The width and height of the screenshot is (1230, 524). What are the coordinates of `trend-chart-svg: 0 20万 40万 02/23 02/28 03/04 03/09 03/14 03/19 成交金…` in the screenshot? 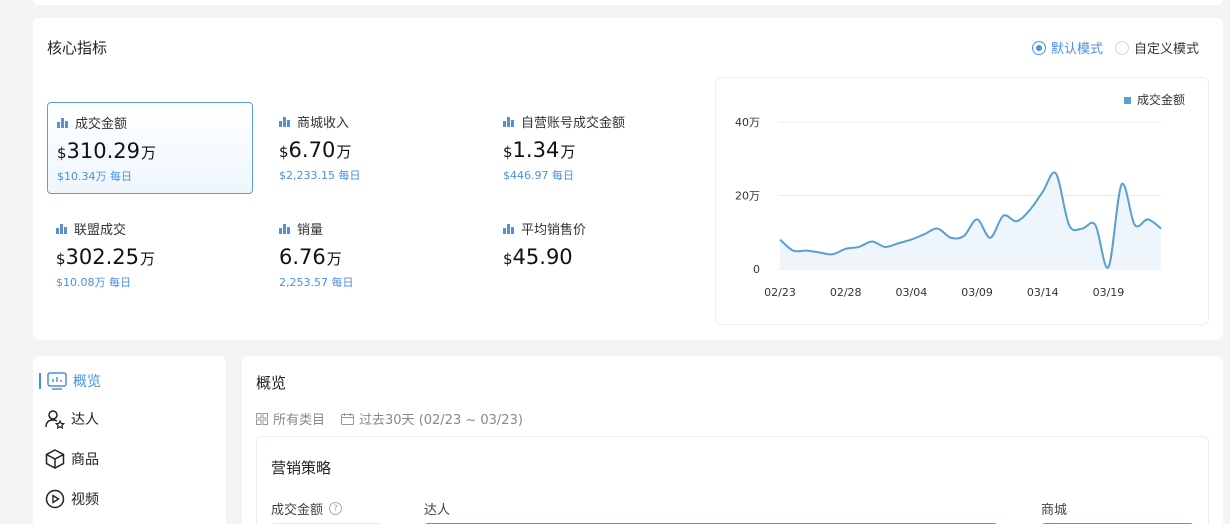 It's located at (960, 195).